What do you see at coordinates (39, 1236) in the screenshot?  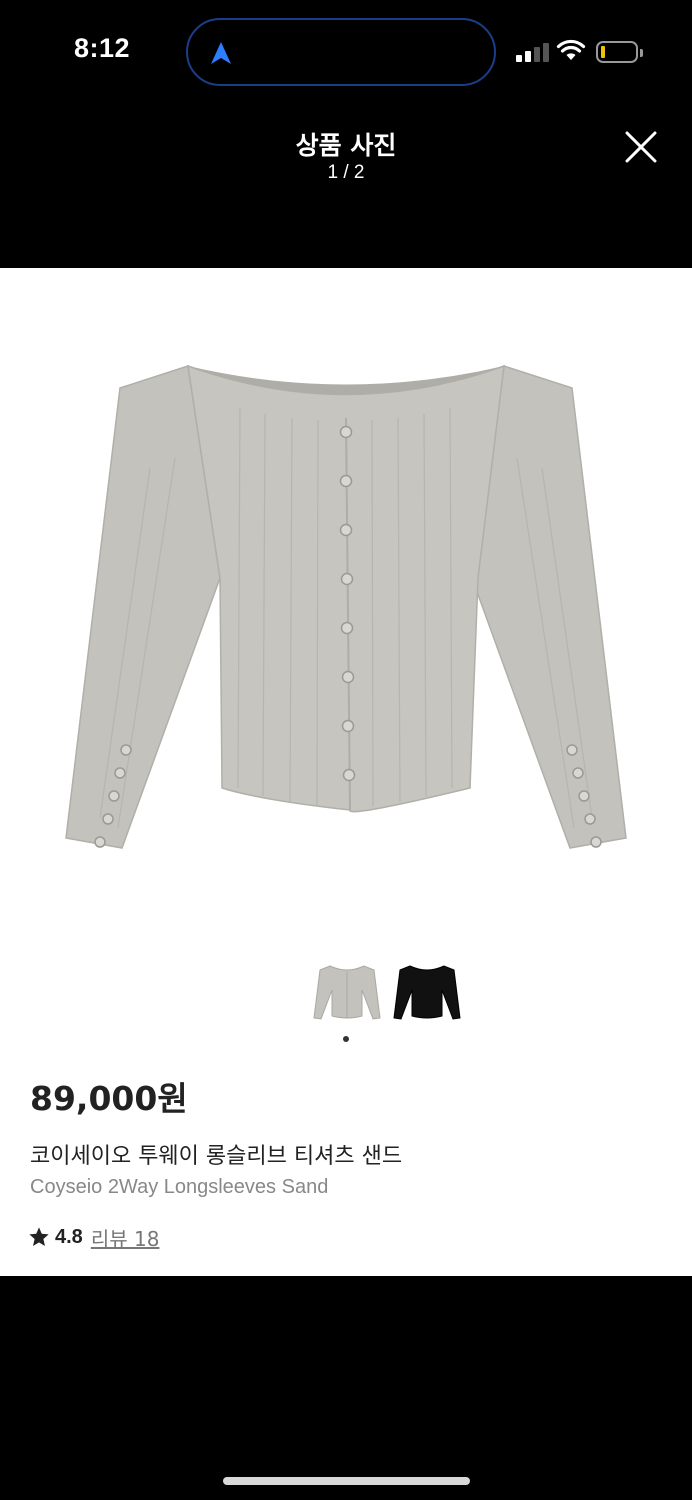 I see `star-icon` at bounding box center [39, 1236].